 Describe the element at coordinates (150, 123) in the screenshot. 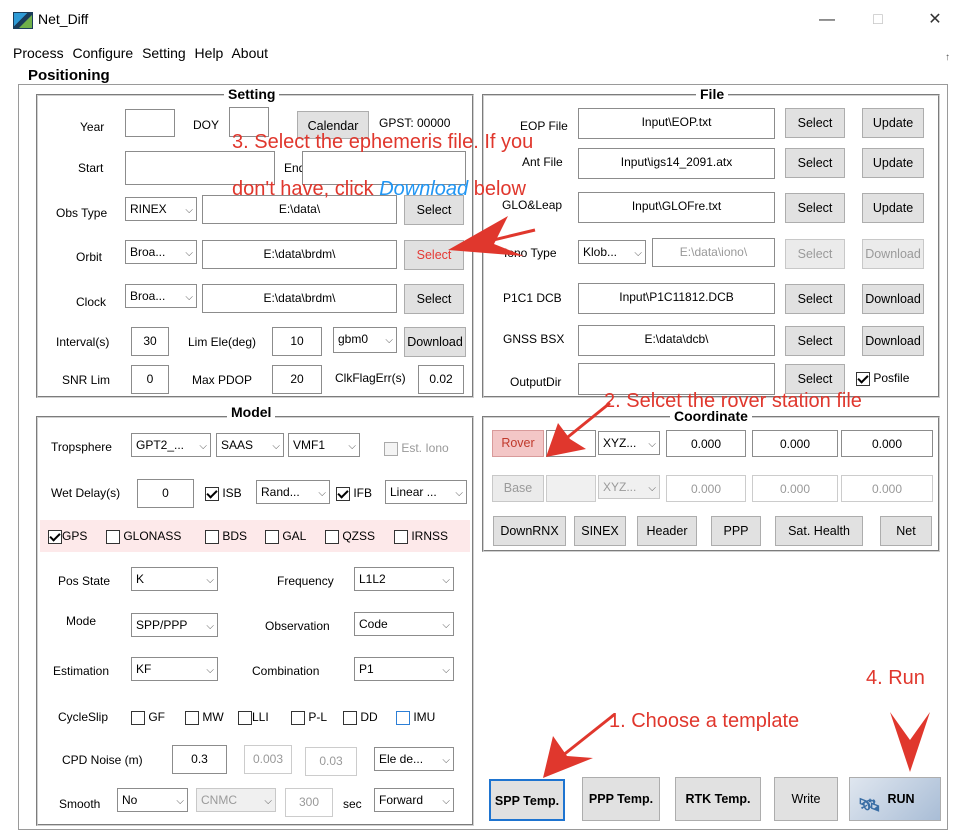

I see `year-input` at that location.